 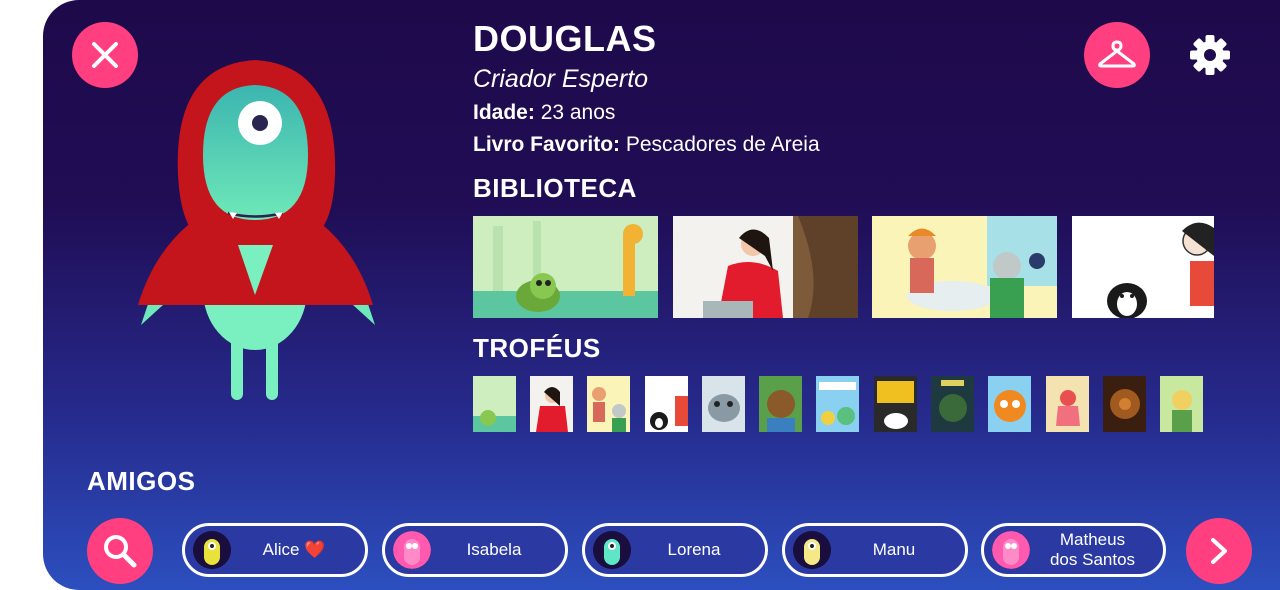 I want to click on library-heading: BIBLIOTECA, so click(x=555, y=188).